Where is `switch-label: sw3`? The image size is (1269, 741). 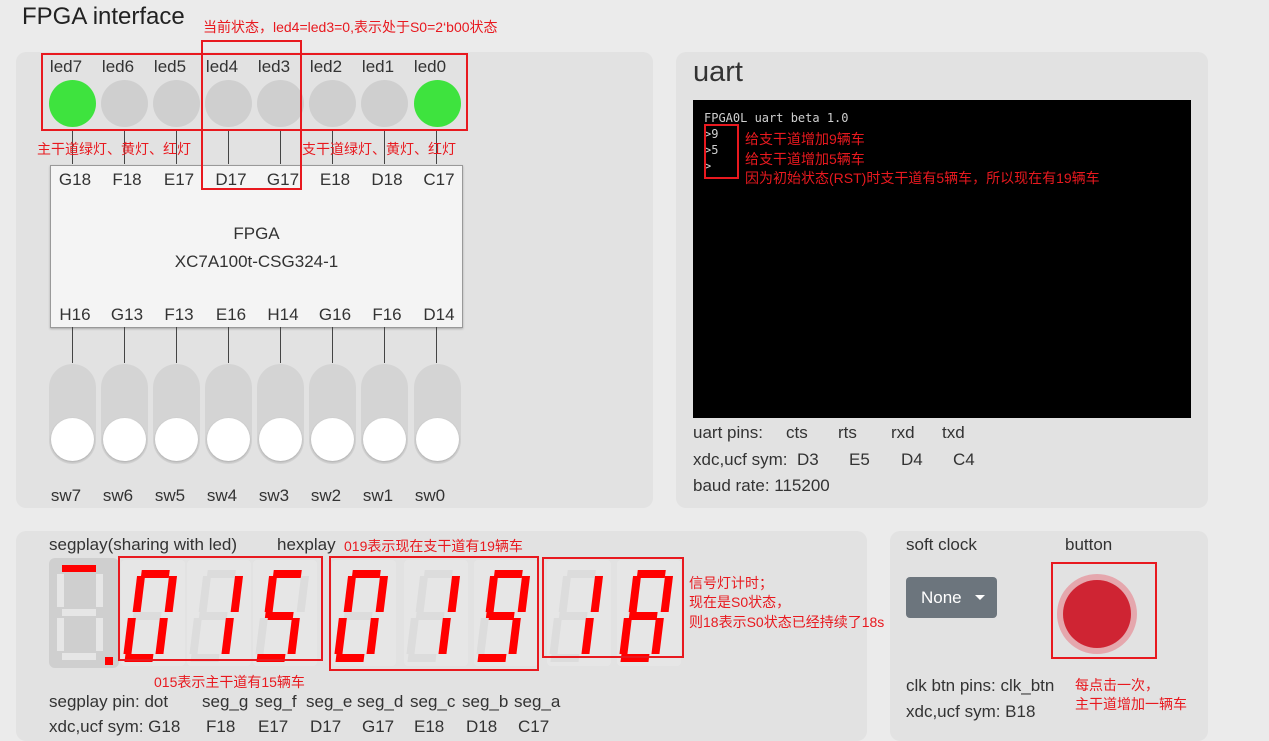
switch-label: sw3 is located at coordinates (274, 495).